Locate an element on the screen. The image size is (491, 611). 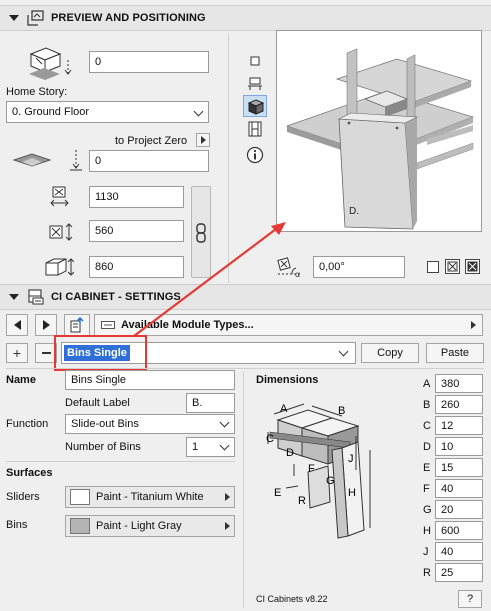
dimension-input-a: 380 is located at coordinates (459, 383).